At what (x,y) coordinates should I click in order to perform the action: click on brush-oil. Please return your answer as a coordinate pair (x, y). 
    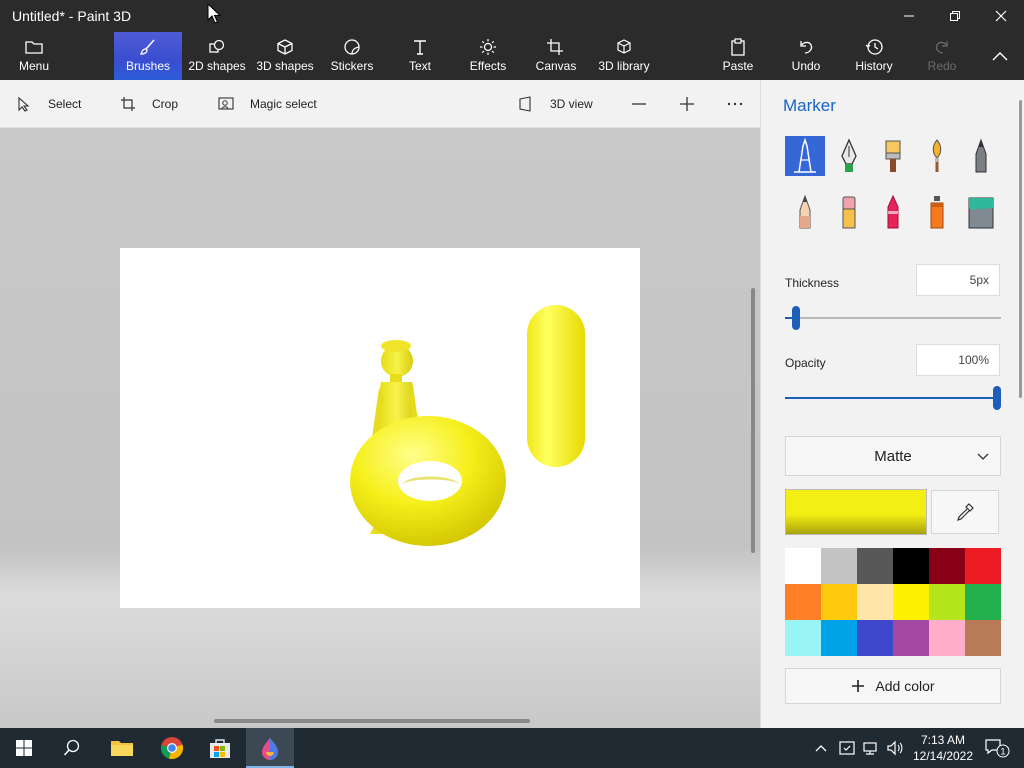
    Looking at the image, I should click on (893, 156).